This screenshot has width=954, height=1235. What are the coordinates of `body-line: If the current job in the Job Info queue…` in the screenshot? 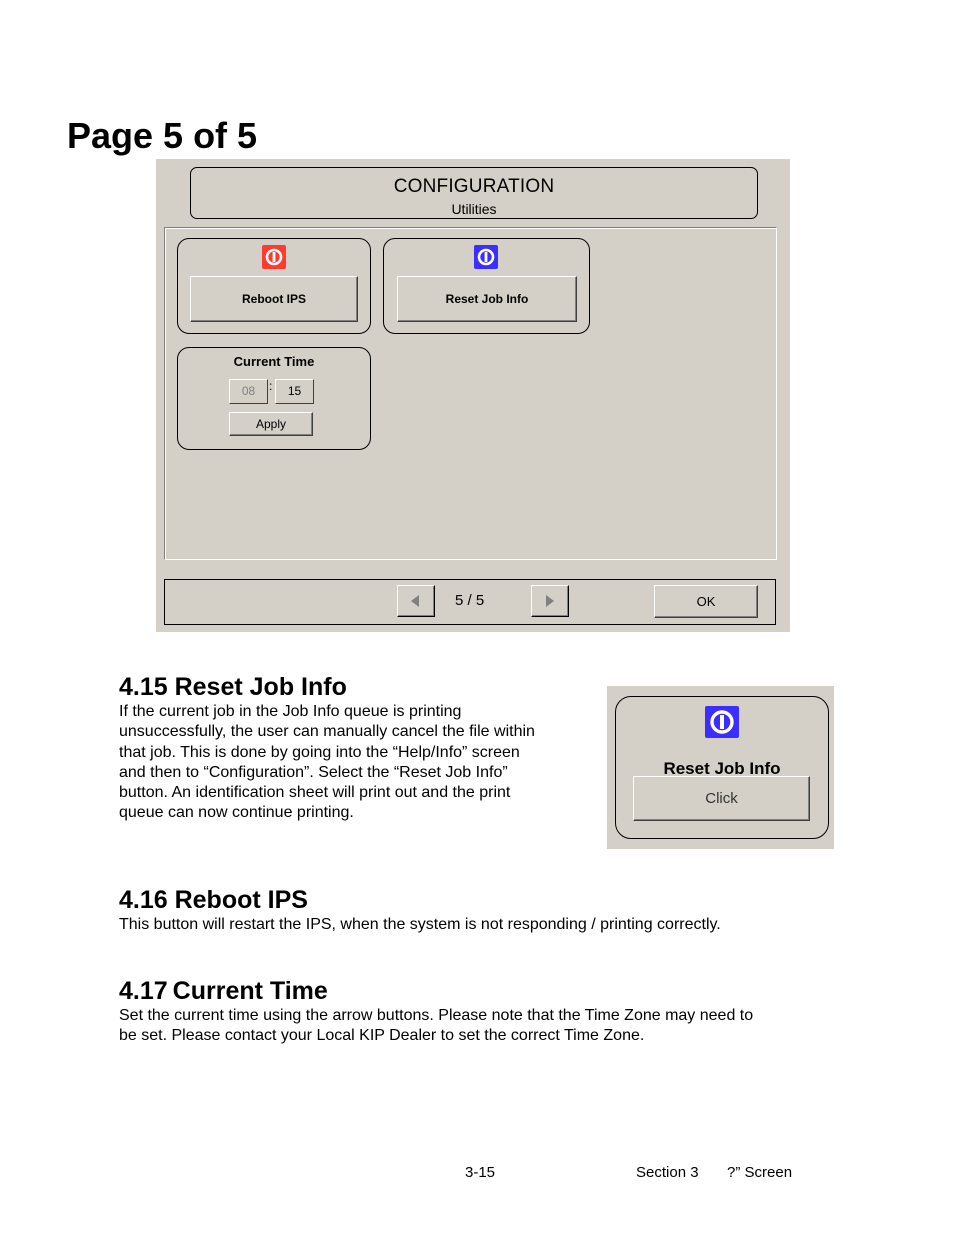 It's located at (290, 711).